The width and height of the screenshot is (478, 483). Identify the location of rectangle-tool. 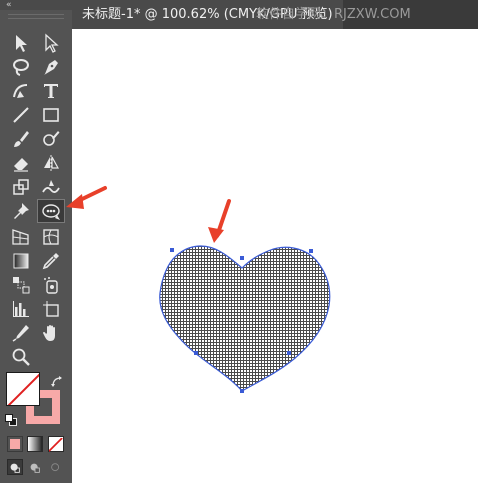
(51, 115).